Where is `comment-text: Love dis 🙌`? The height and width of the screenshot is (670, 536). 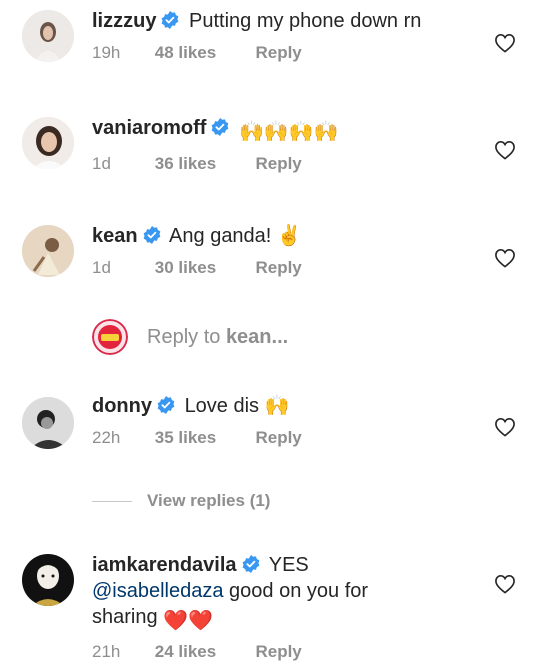 comment-text: Love dis 🙌 is located at coordinates (237, 406).